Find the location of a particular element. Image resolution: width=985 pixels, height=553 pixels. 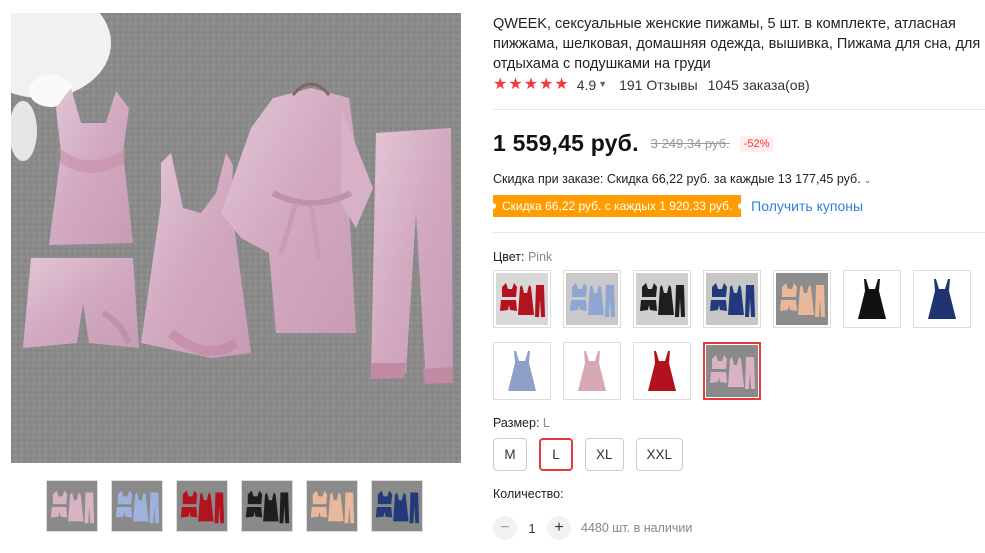

decrease-quantity-button: − is located at coordinates (505, 528).